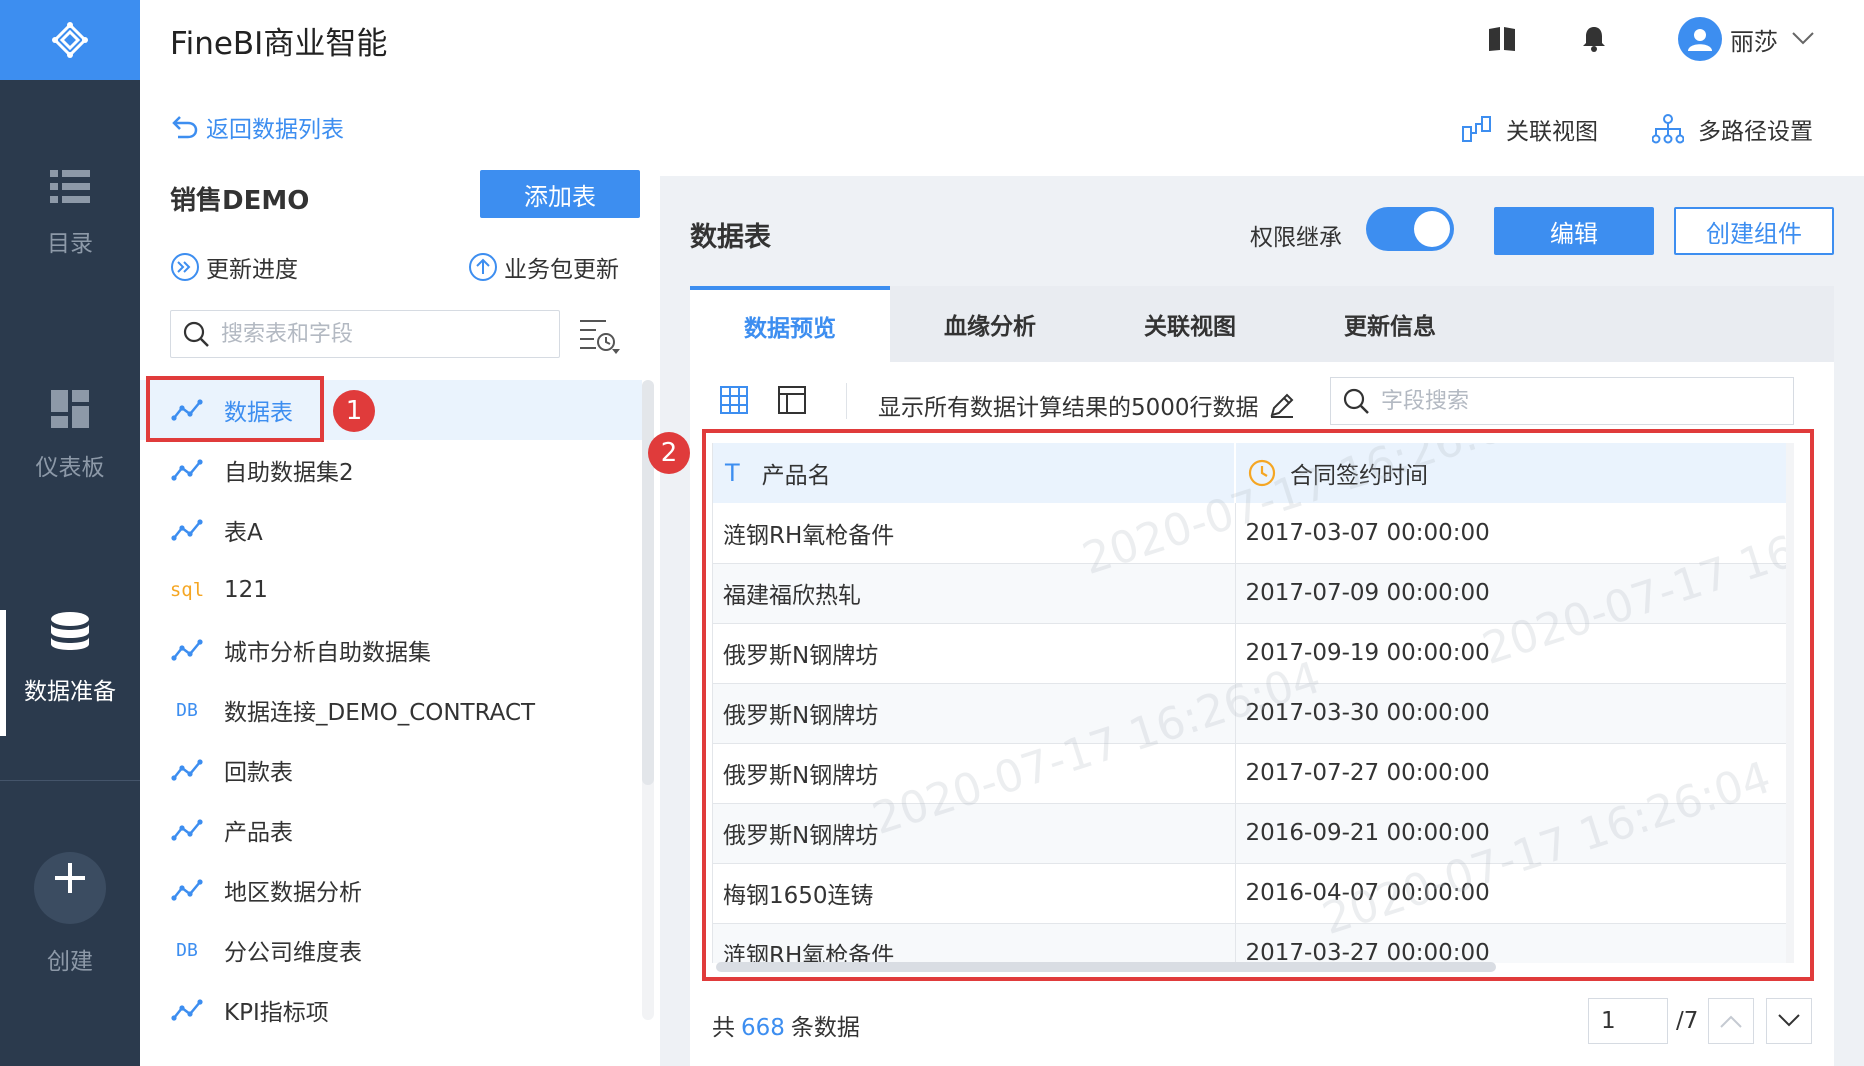  What do you see at coordinates (70, 533) in the screenshot?
I see `nav-rail: 目录 仪表板 数据准备 创建` at bounding box center [70, 533].